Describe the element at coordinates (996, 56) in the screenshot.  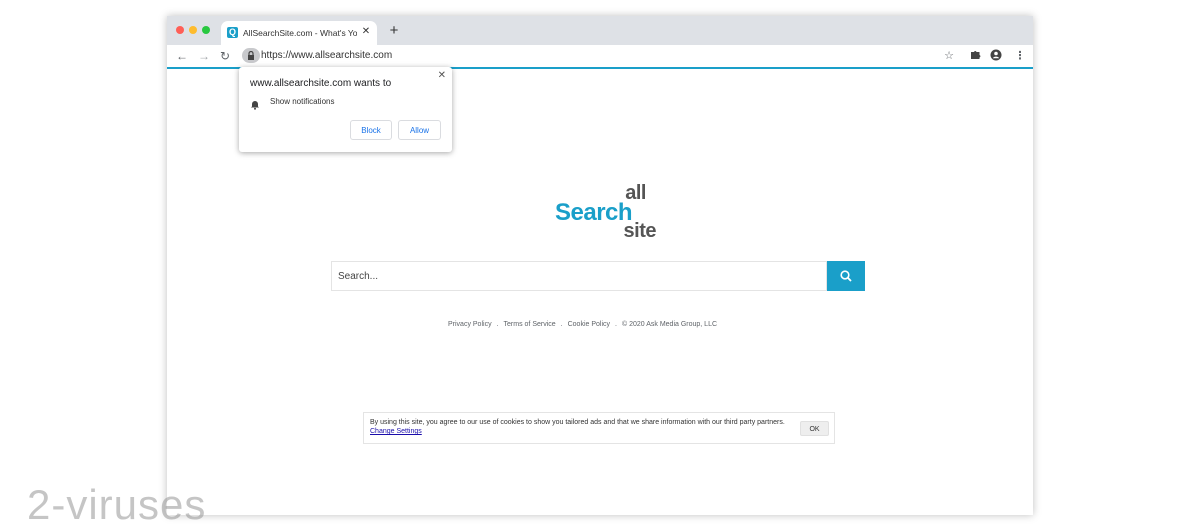
I see `account-icon` at that location.